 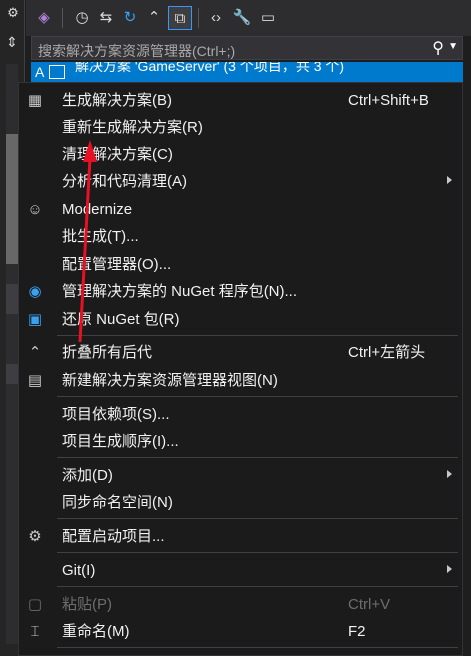 What do you see at coordinates (79, 570) in the screenshot?
I see `menu-item-label: Git(I)` at bounding box center [79, 570].